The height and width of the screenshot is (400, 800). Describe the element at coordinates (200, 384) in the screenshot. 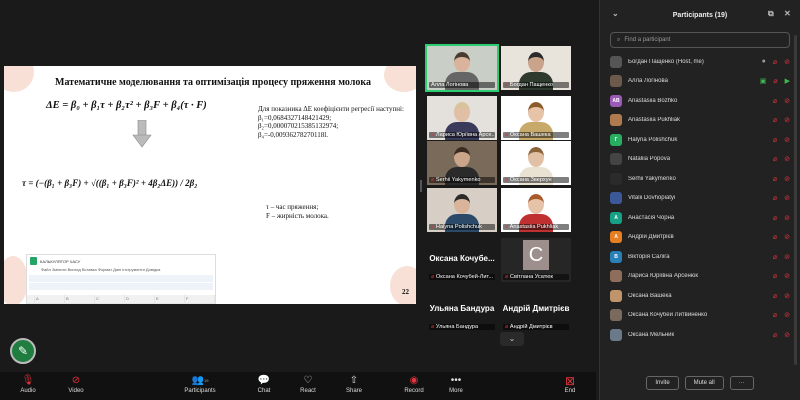

I see `participants-button: 👥19 Participants` at that location.